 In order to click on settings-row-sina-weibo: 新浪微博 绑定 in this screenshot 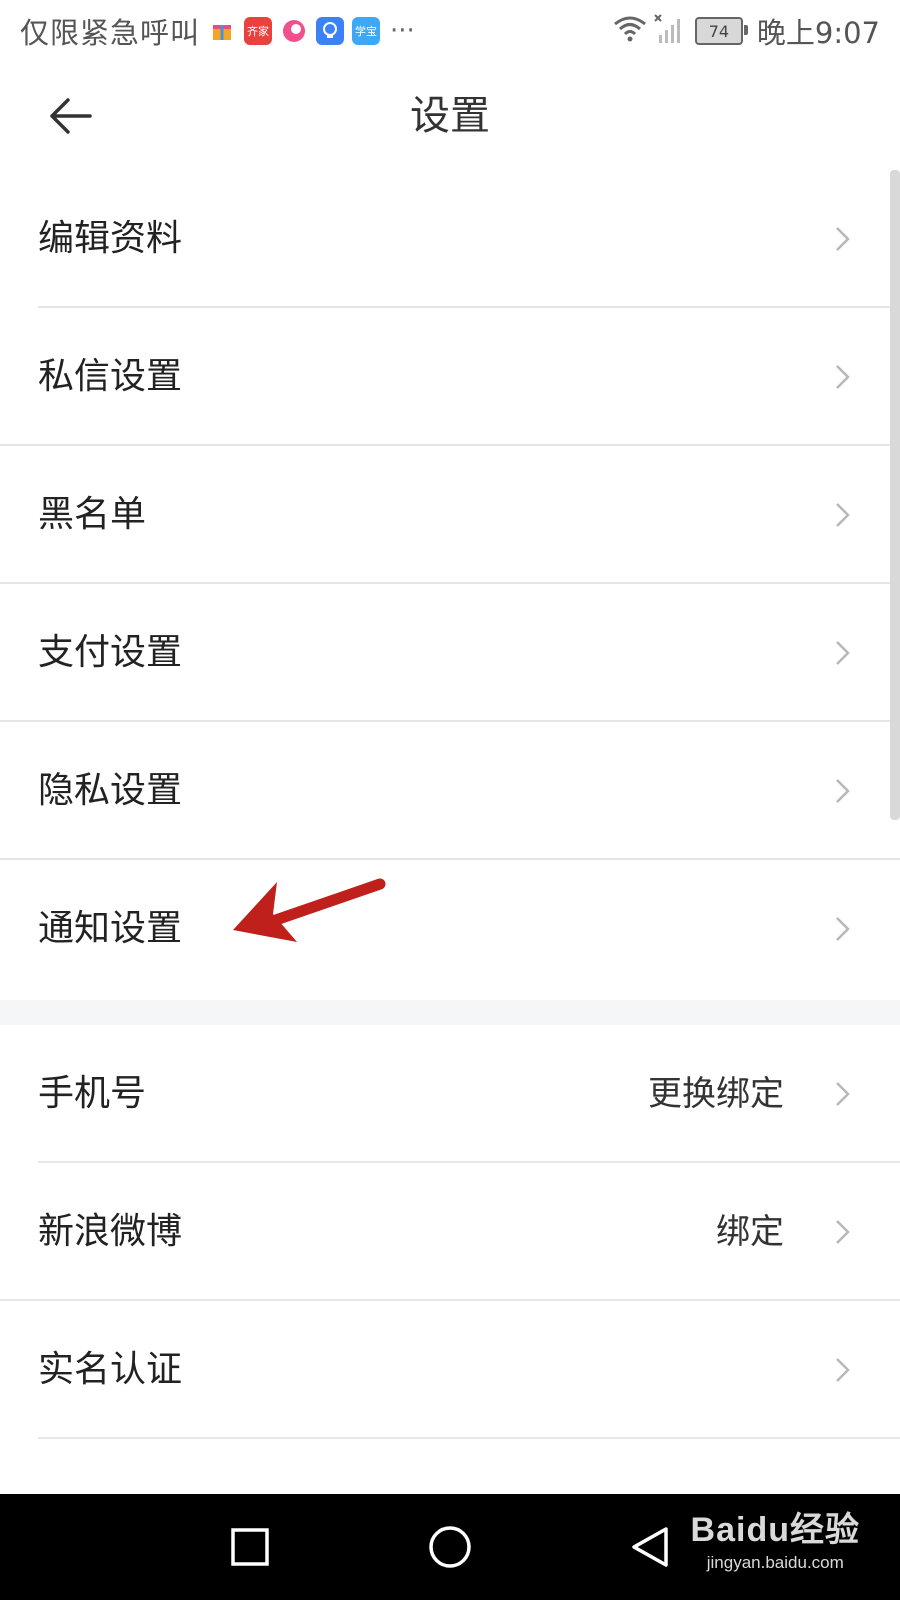, I will do `click(450, 1232)`.